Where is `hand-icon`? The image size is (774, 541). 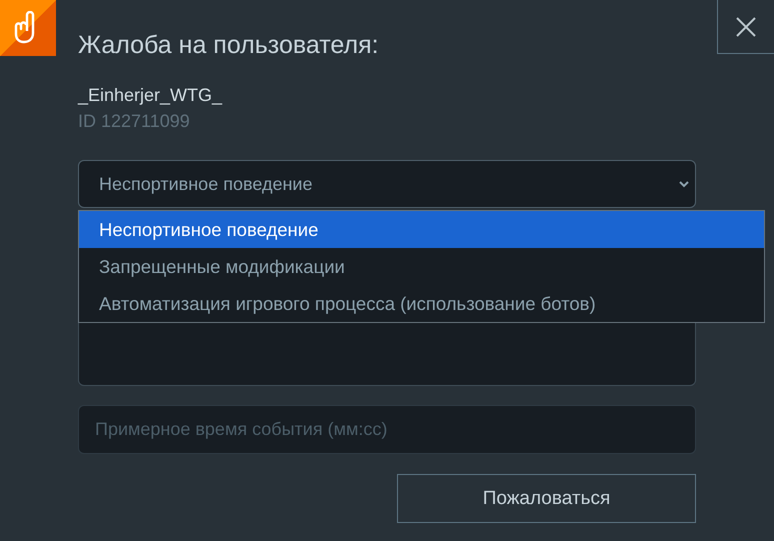 hand-icon is located at coordinates (28, 28).